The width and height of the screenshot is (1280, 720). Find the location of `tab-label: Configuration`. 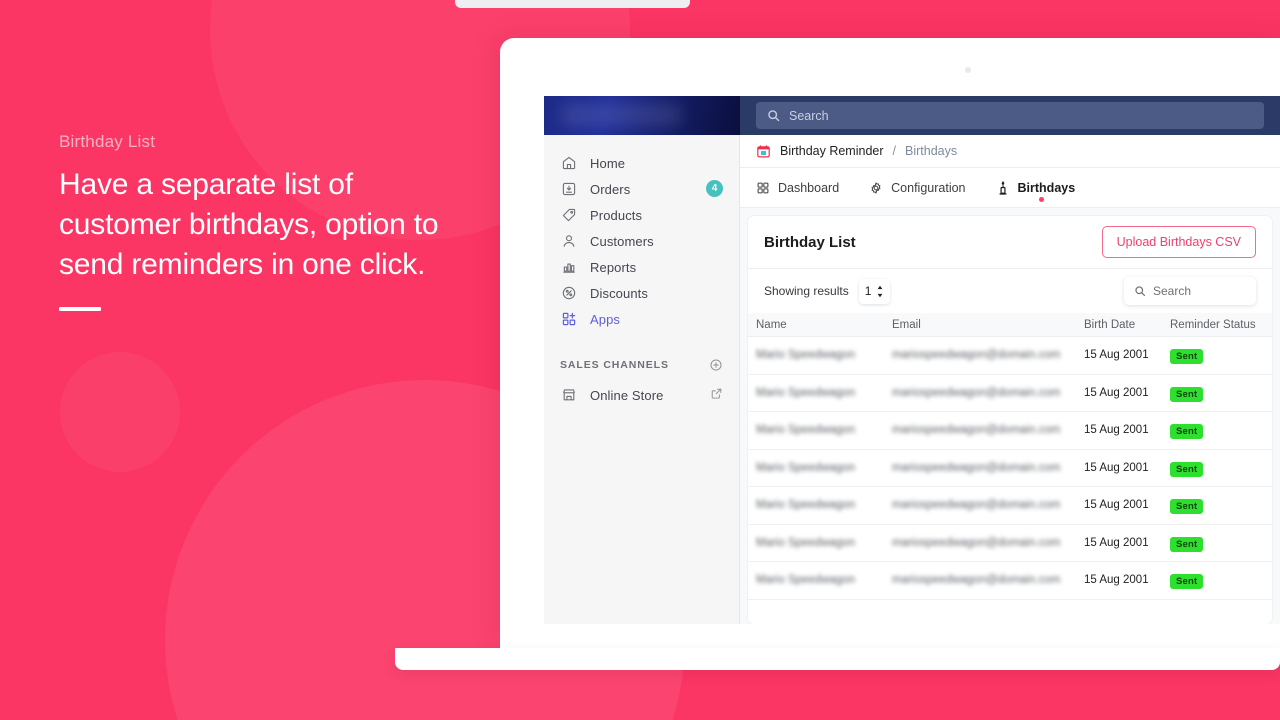

tab-label: Configuration is located at coordinates (928, 187).